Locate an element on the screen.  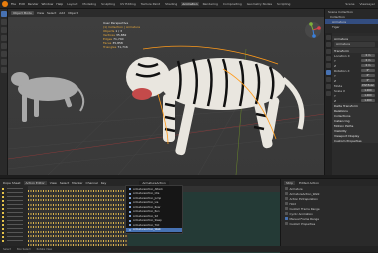
data-properties-tab-icon is located at coordinates (328, 93).